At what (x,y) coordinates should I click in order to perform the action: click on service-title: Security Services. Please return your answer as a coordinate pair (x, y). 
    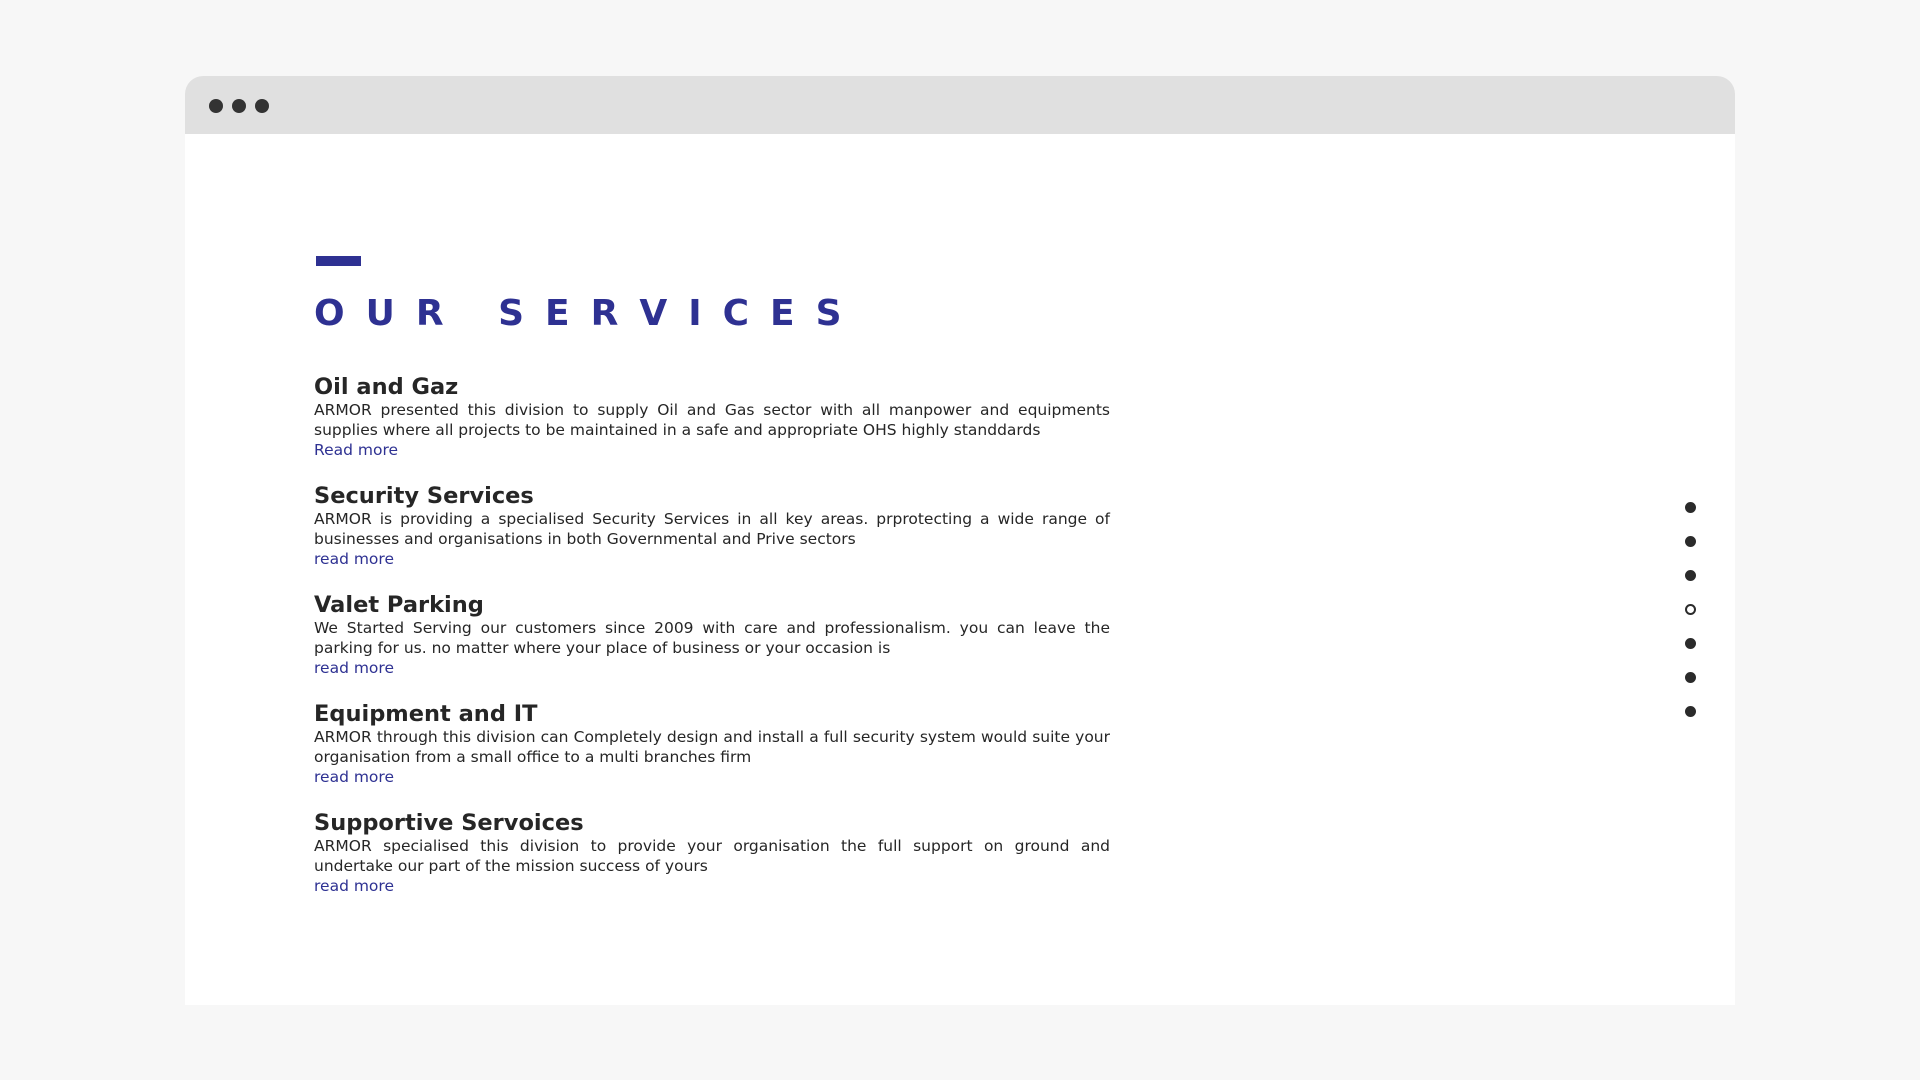
    Looking at the image, I should click on (424, 496).